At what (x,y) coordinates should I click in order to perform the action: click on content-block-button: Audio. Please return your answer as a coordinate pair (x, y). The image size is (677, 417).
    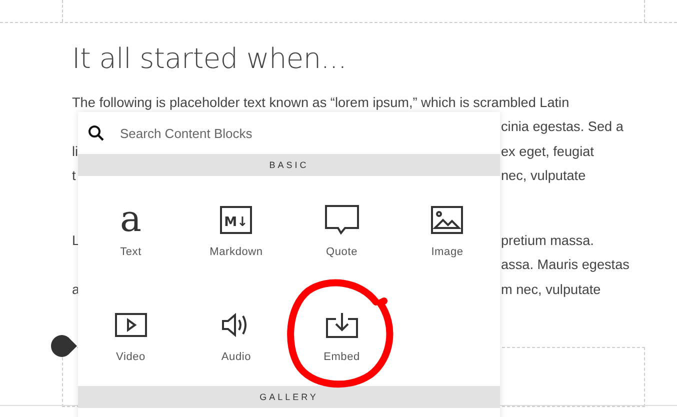
    Looking at the image, I should click on (236, 333).